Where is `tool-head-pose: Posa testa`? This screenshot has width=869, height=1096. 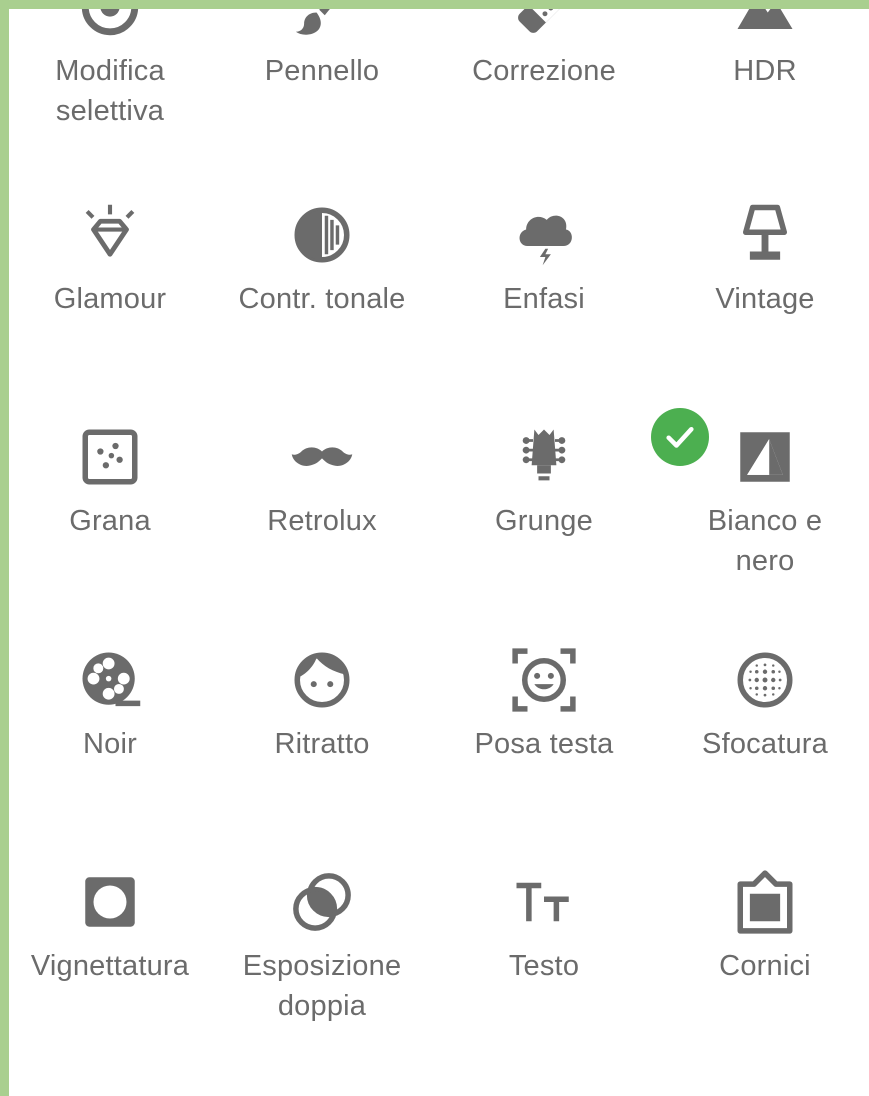
tool-head-pose: Posa testa is located at coordinates (544, 704).